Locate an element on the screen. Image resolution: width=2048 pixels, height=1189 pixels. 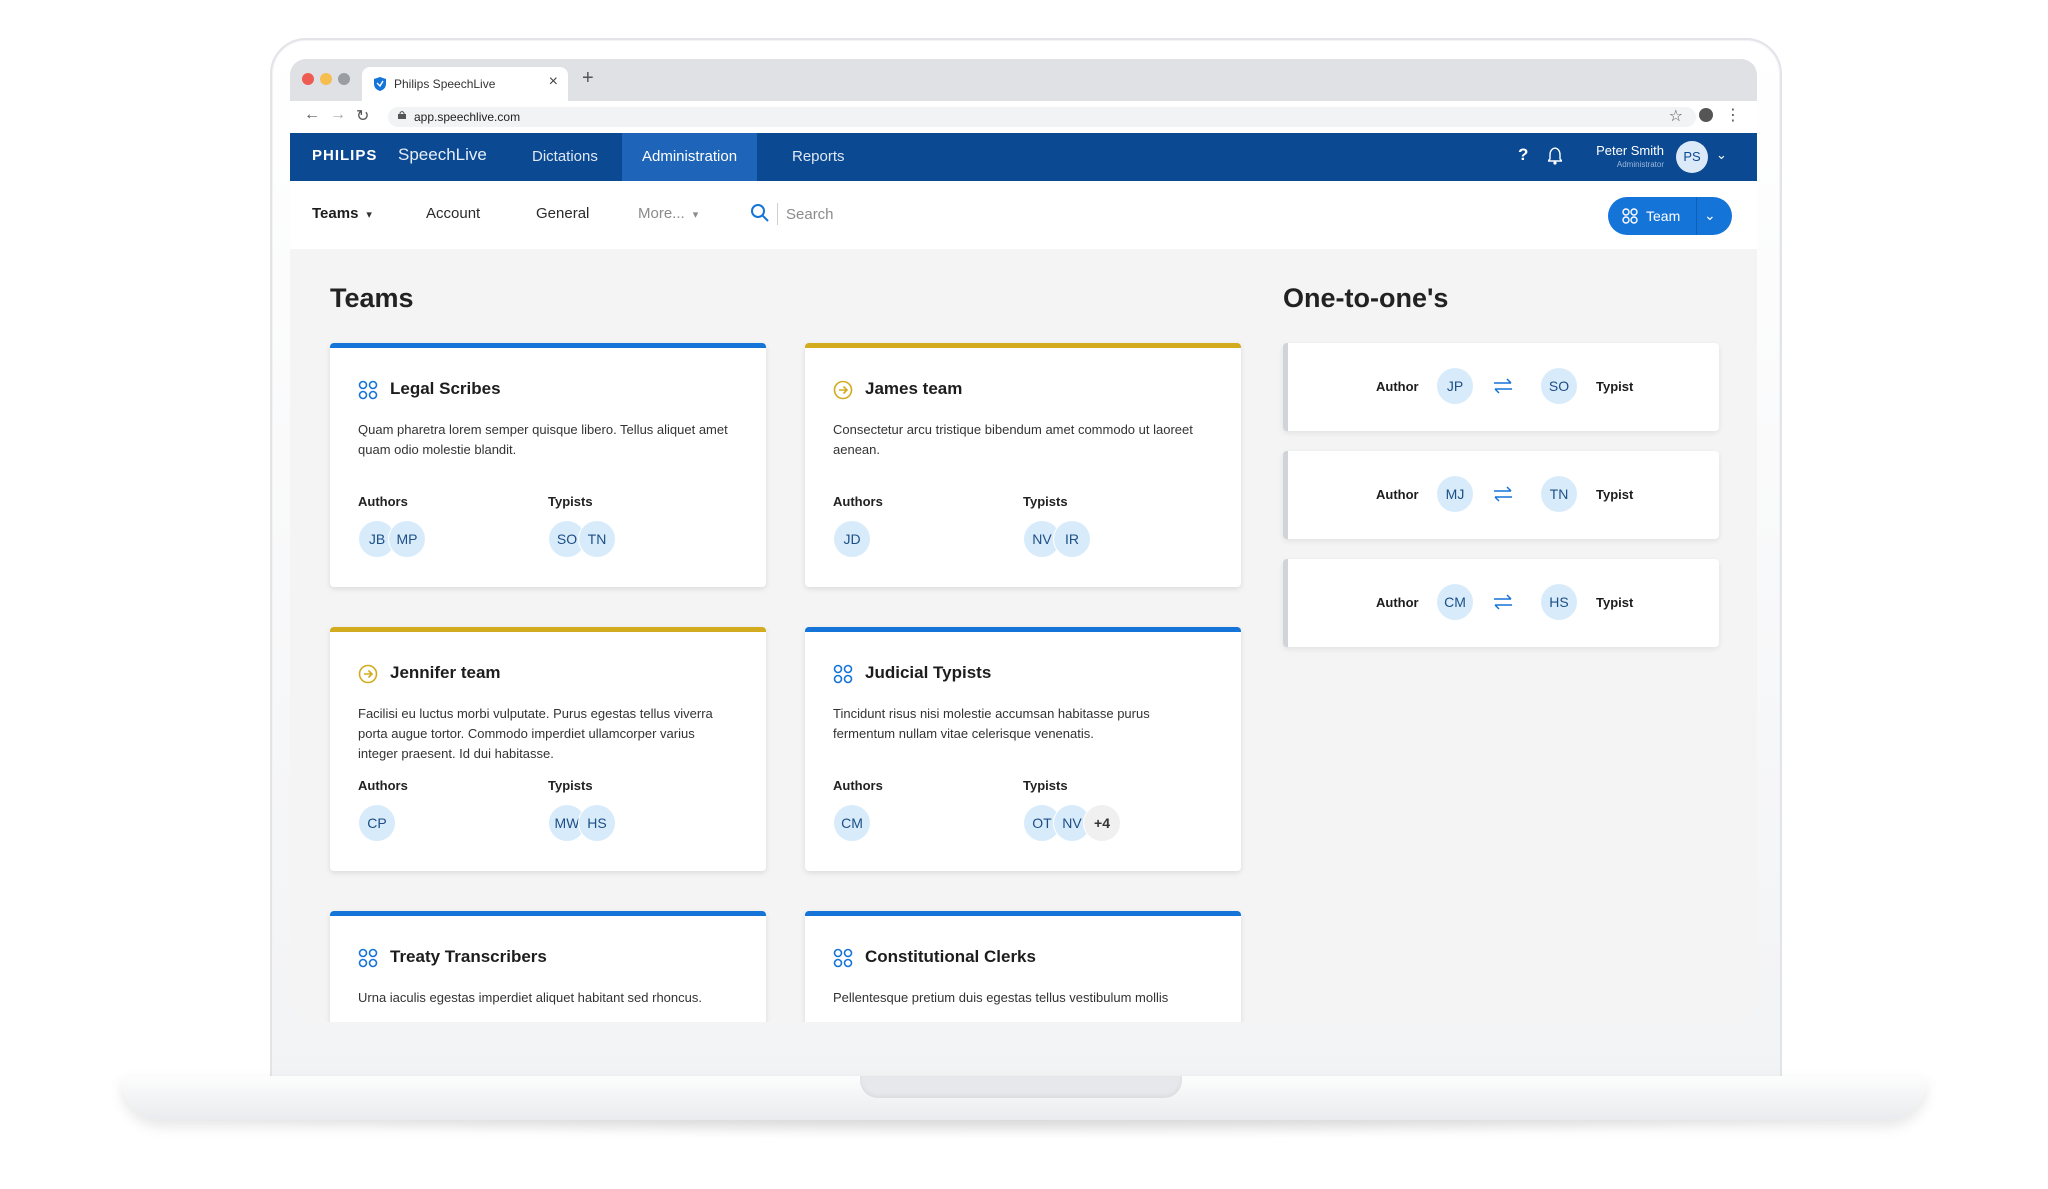
notification-bell-icon is located at coordinates (1555, 156).